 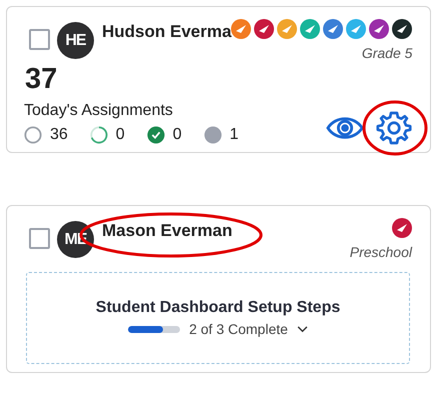 What do you see at coordinates (33, 135) in the screenshot?
I see `not-started-icon` at bounding box center [33, 135].